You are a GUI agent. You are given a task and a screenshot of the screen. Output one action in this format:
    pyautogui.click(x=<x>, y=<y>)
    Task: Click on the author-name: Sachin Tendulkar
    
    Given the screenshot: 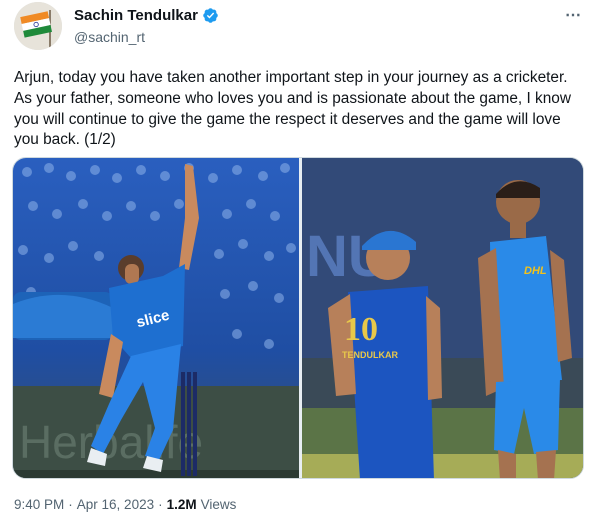 What is the action you would take?
    pyautogui.click(x=146, y=15)
    